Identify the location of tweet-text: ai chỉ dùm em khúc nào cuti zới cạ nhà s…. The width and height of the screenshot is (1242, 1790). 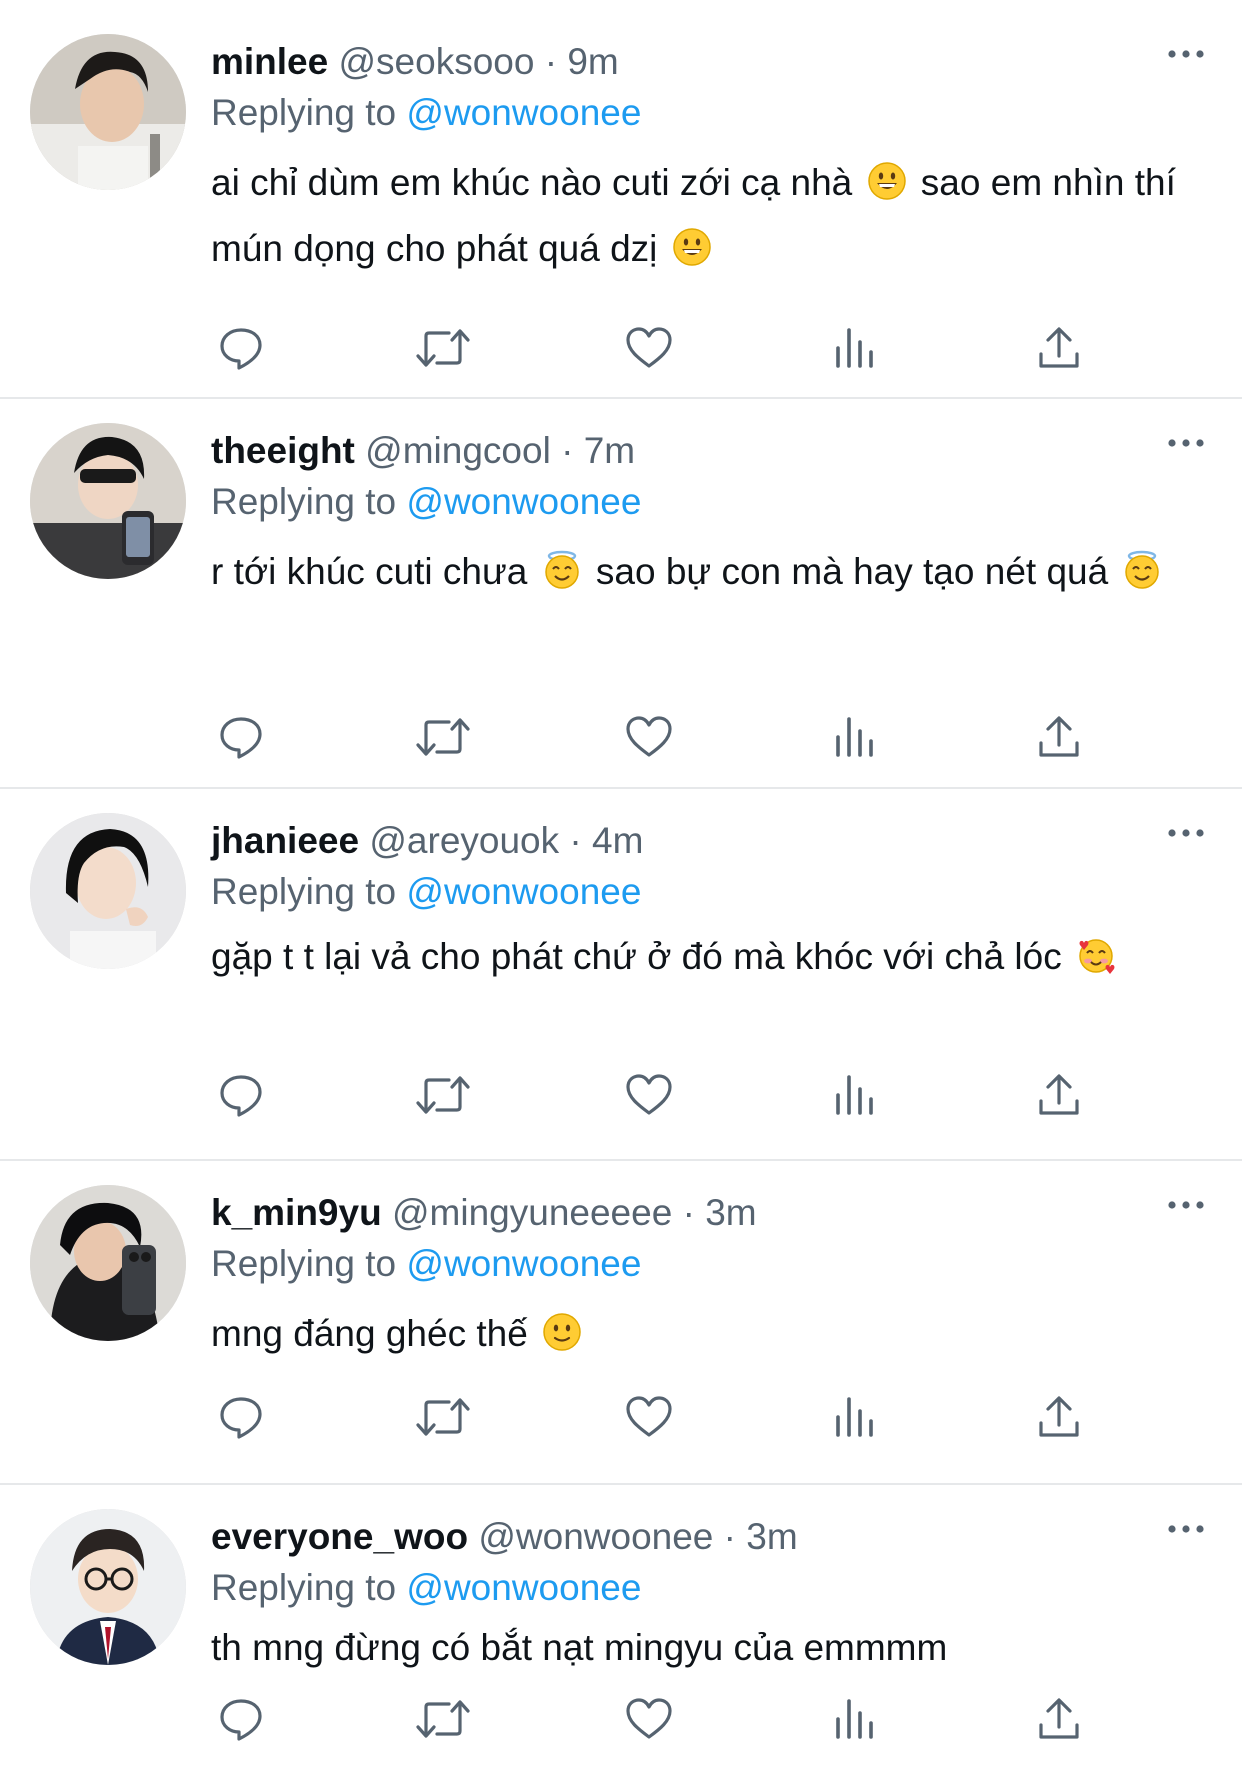
(701, 216).